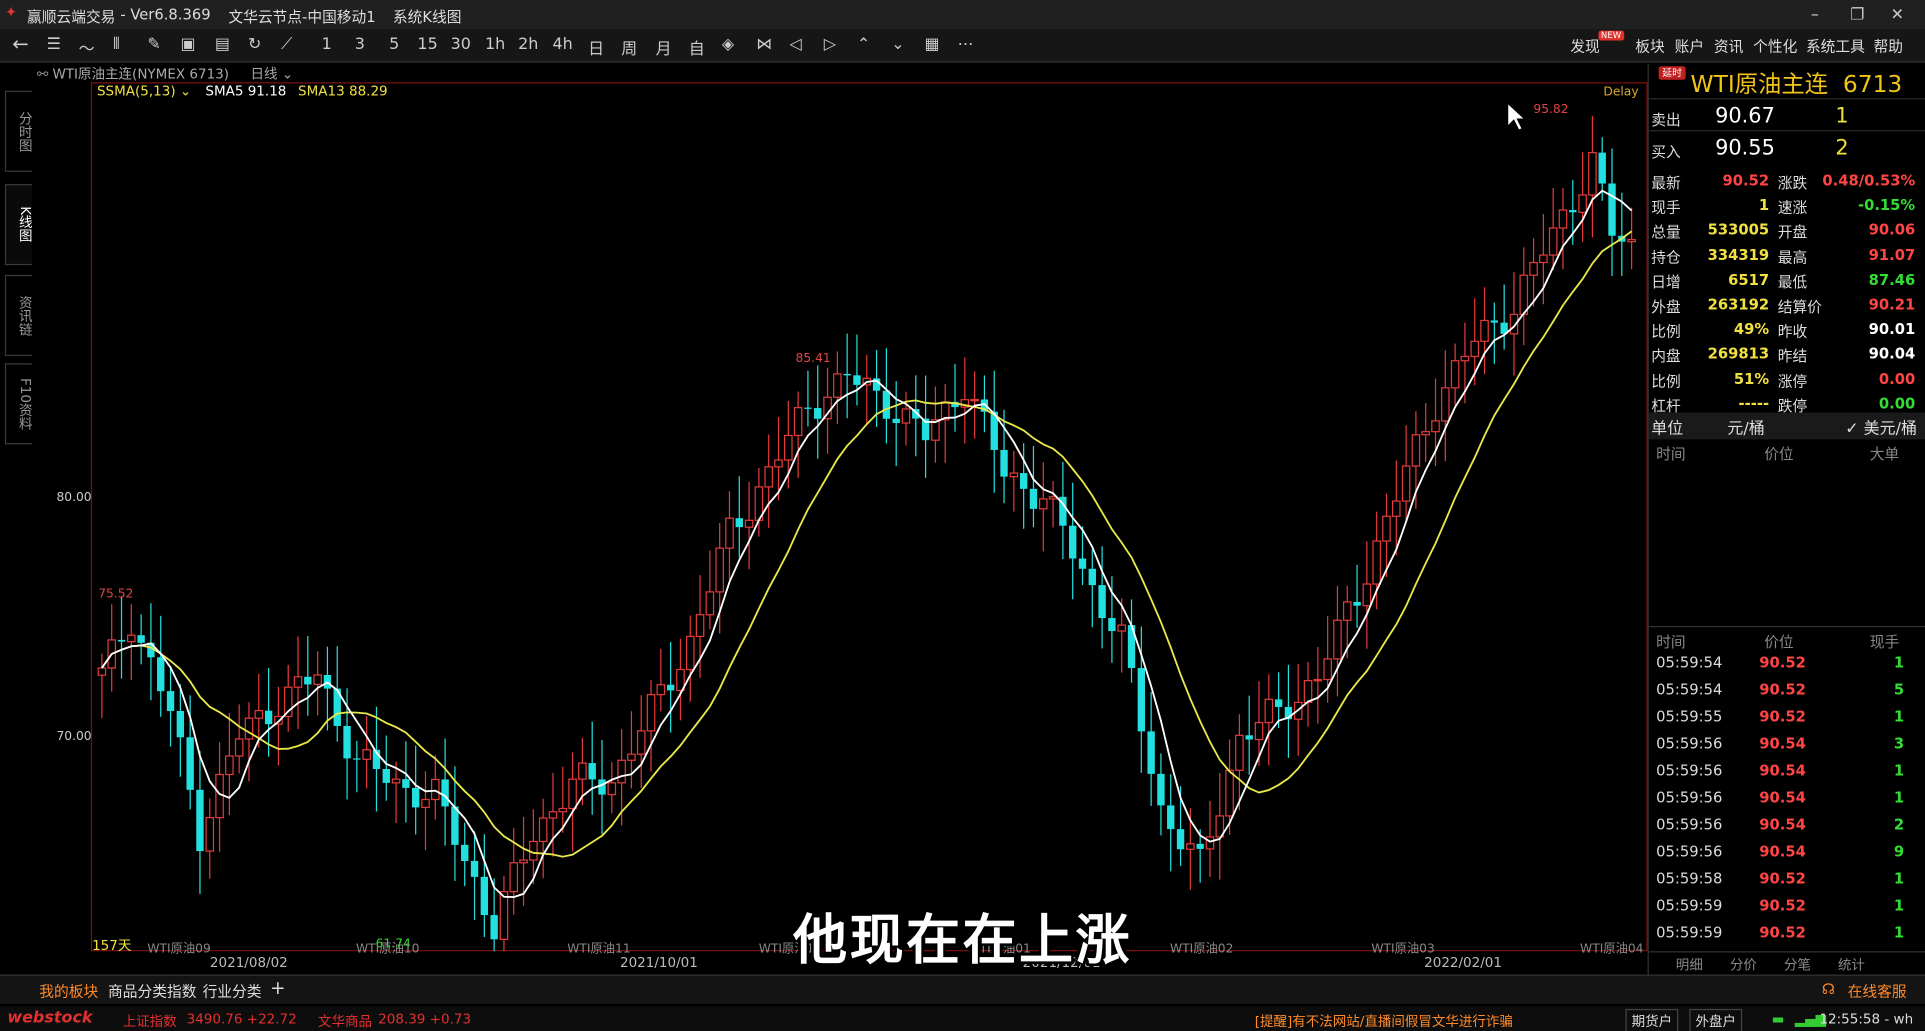 The image size is (1925, 1031). Describe the element at coordinates (863, 45) in the screenshot. I see `zoom-in-icon: ⌃` at that location.